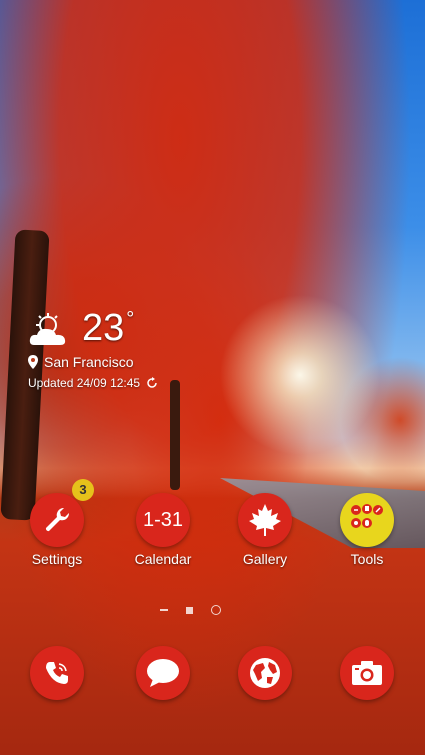 The image size is (425, 755). What do you see at coordinates (130, 319) in the screenshot?
I see `degree-symbol: °` at bounding box center [130, 319].